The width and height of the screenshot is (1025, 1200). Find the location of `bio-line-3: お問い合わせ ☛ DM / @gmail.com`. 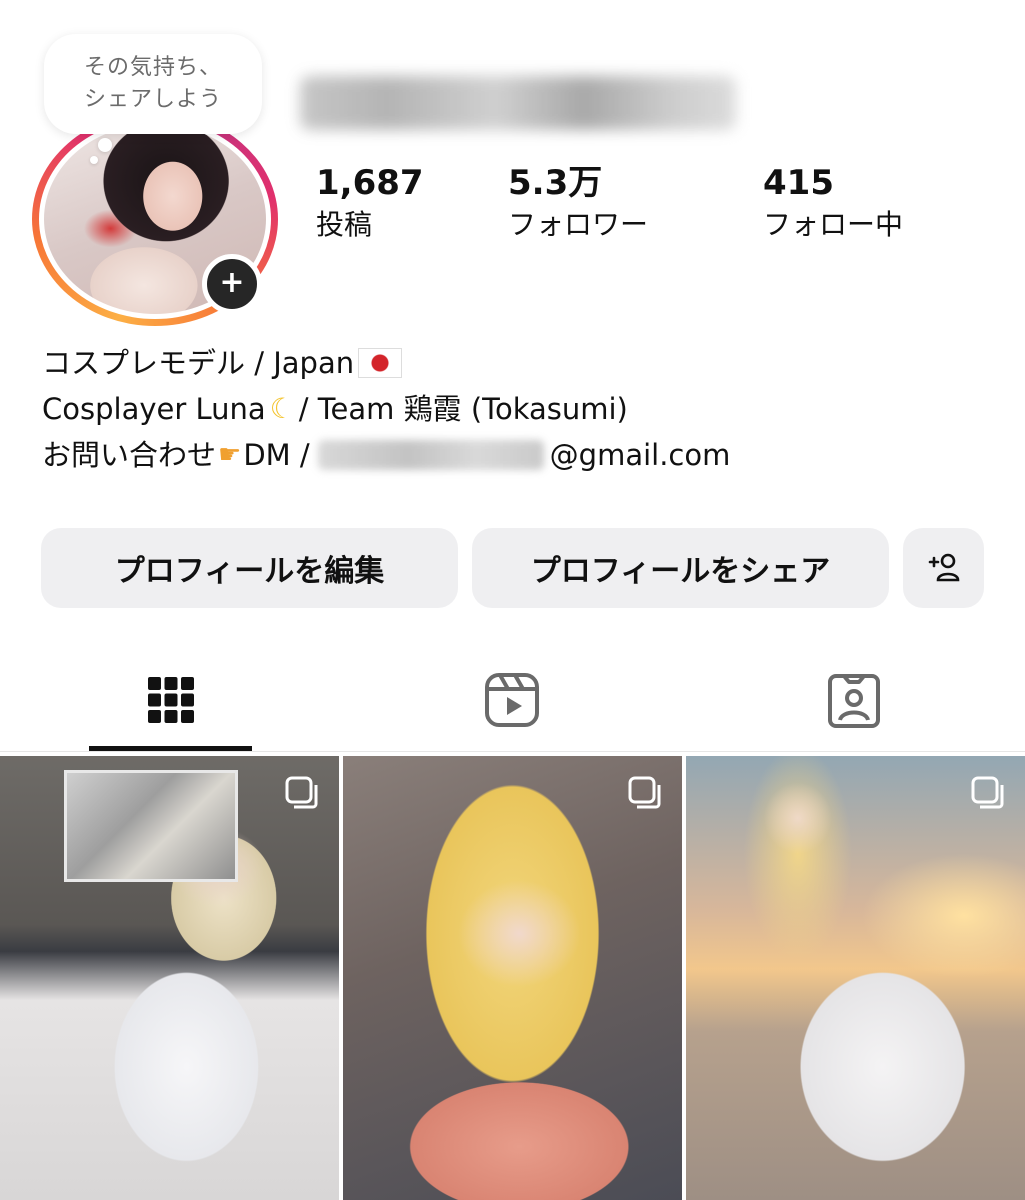

bio-line-3: お問い合わせ ☛ DM / @gmail.com is located at coordinates (492, 455).